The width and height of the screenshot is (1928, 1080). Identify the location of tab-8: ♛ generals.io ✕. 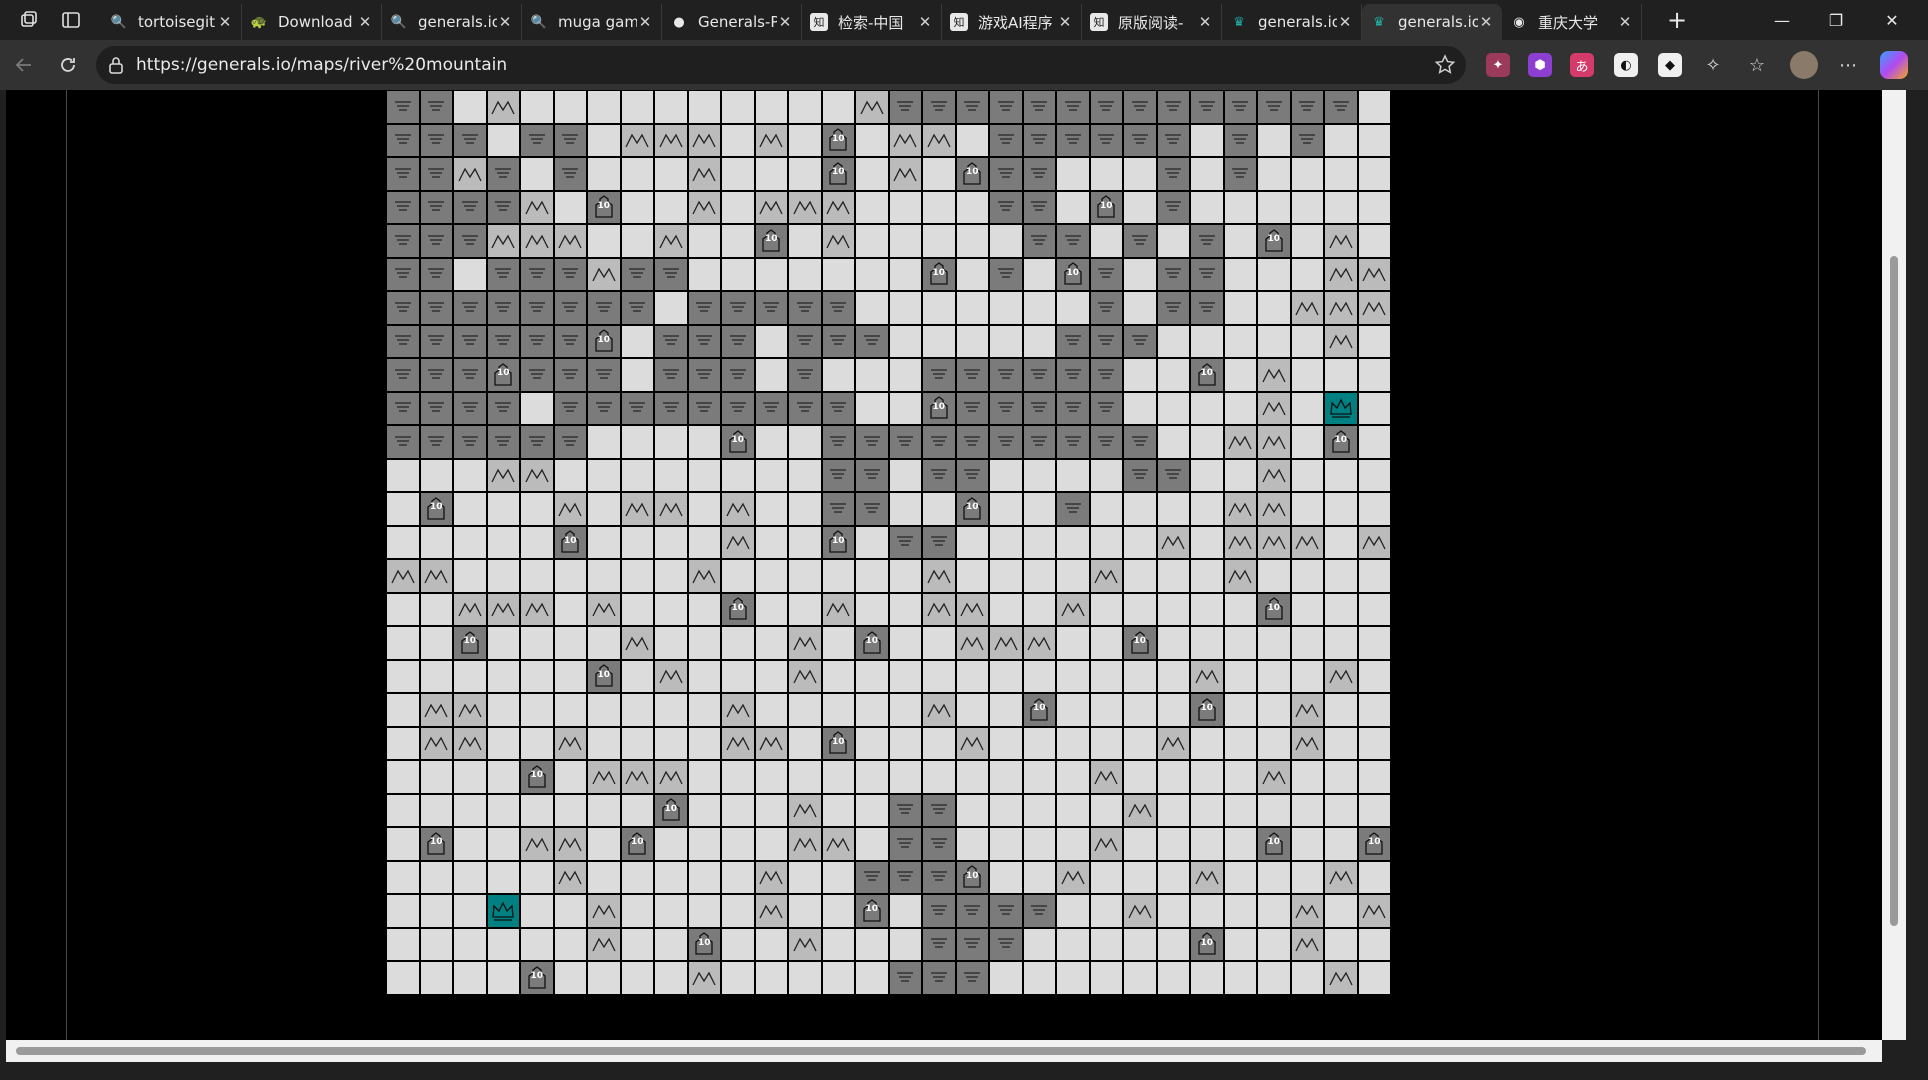
(1292, 22).